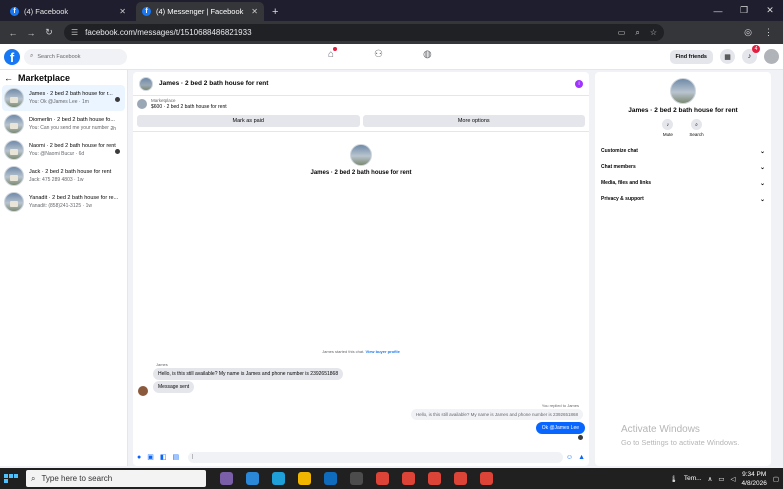 Image resolution: width=783 pixels, height=489 pixels. I want to click on close-window-icon: ✕, so click(770, 10).